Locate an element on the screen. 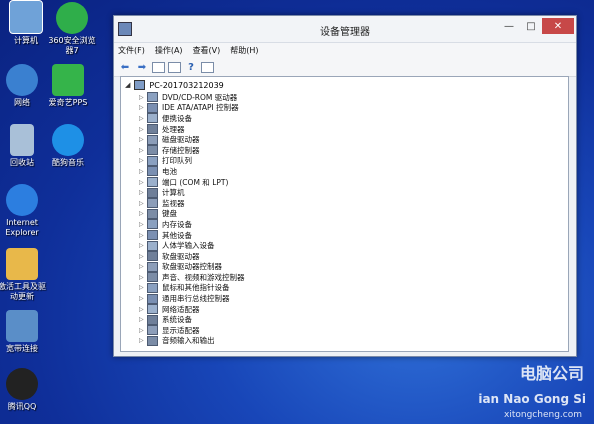 The image size is (594, 424). maximize-button: □ is located at coordinates (531, 26).